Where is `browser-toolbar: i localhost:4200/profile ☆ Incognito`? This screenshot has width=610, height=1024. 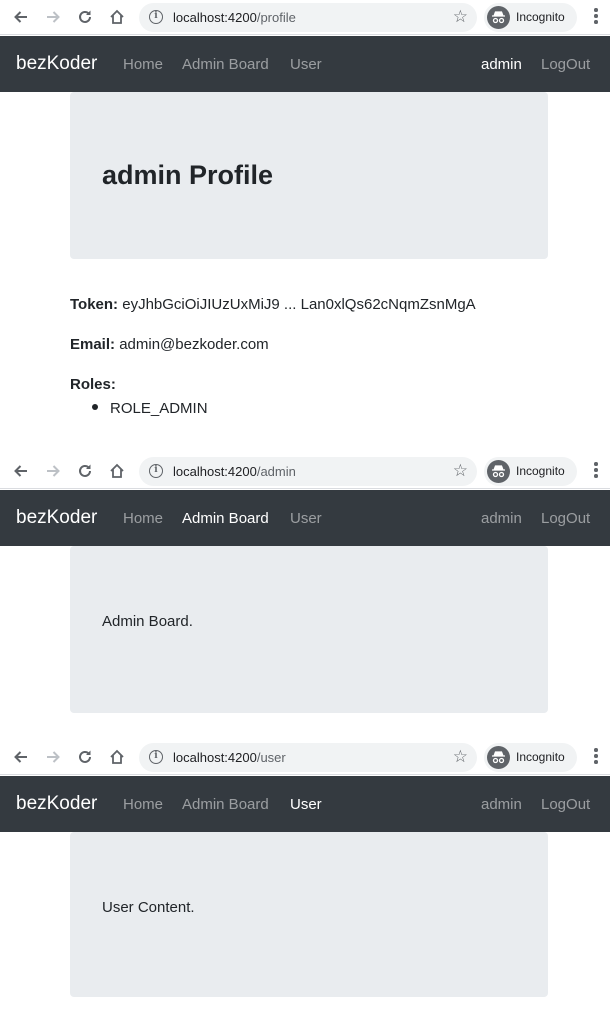
browser-toolbar: i localhost:4200/profile ☆ Incognito is located at coordinates (305, 17).